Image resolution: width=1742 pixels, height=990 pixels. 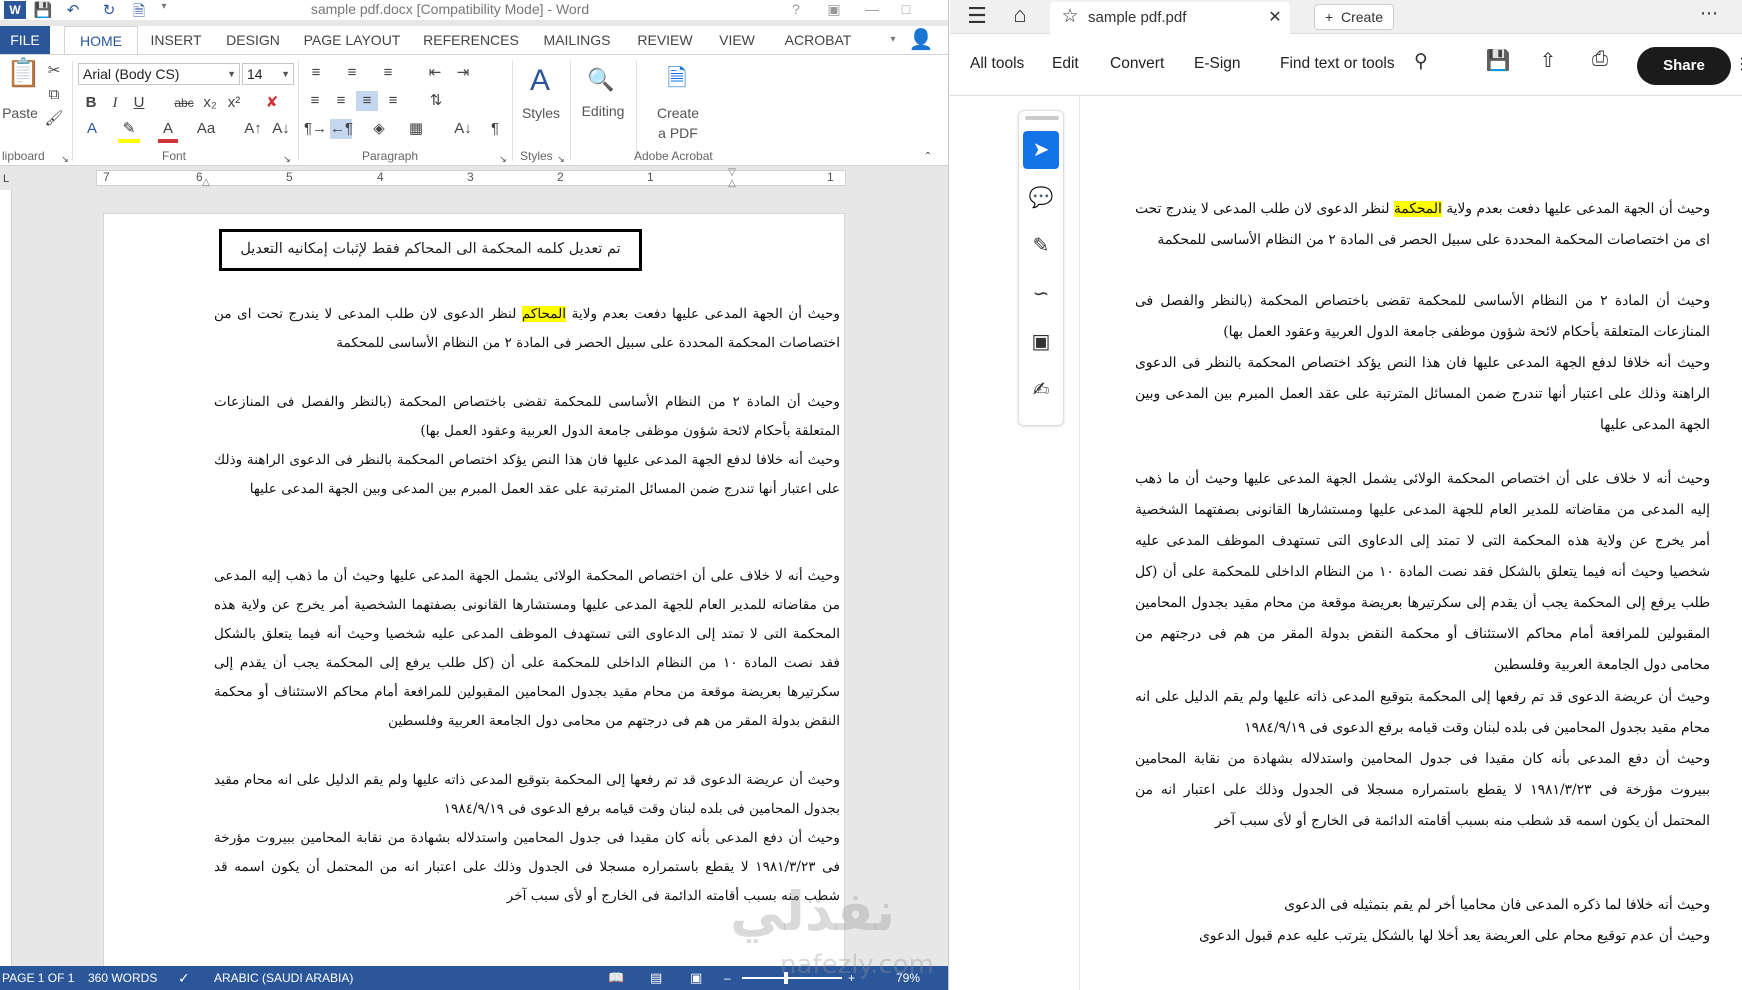 What do you see at coordinates (977, 16) in the screenshot?
I see `menu-icon: ☰` at bounding box center [977, 16].